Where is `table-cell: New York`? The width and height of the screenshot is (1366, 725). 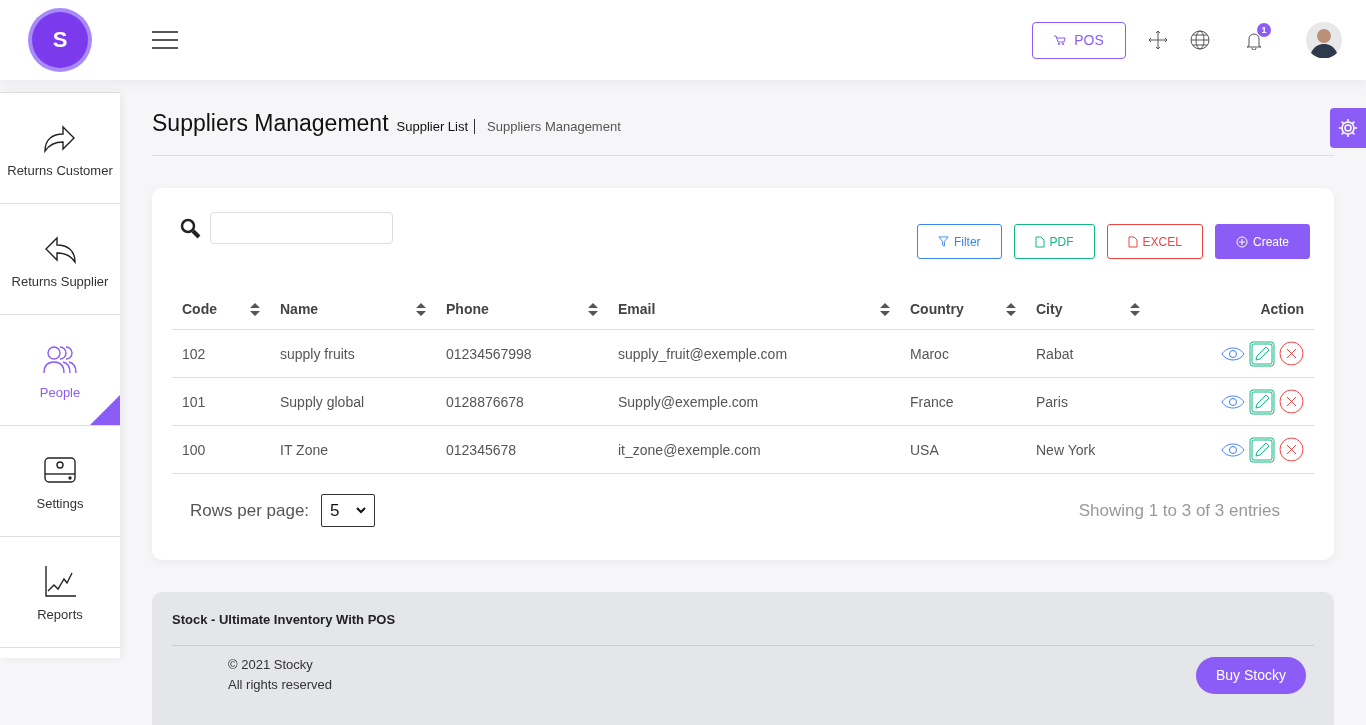
table-cell: New York is located at coordinates (1088, 450).